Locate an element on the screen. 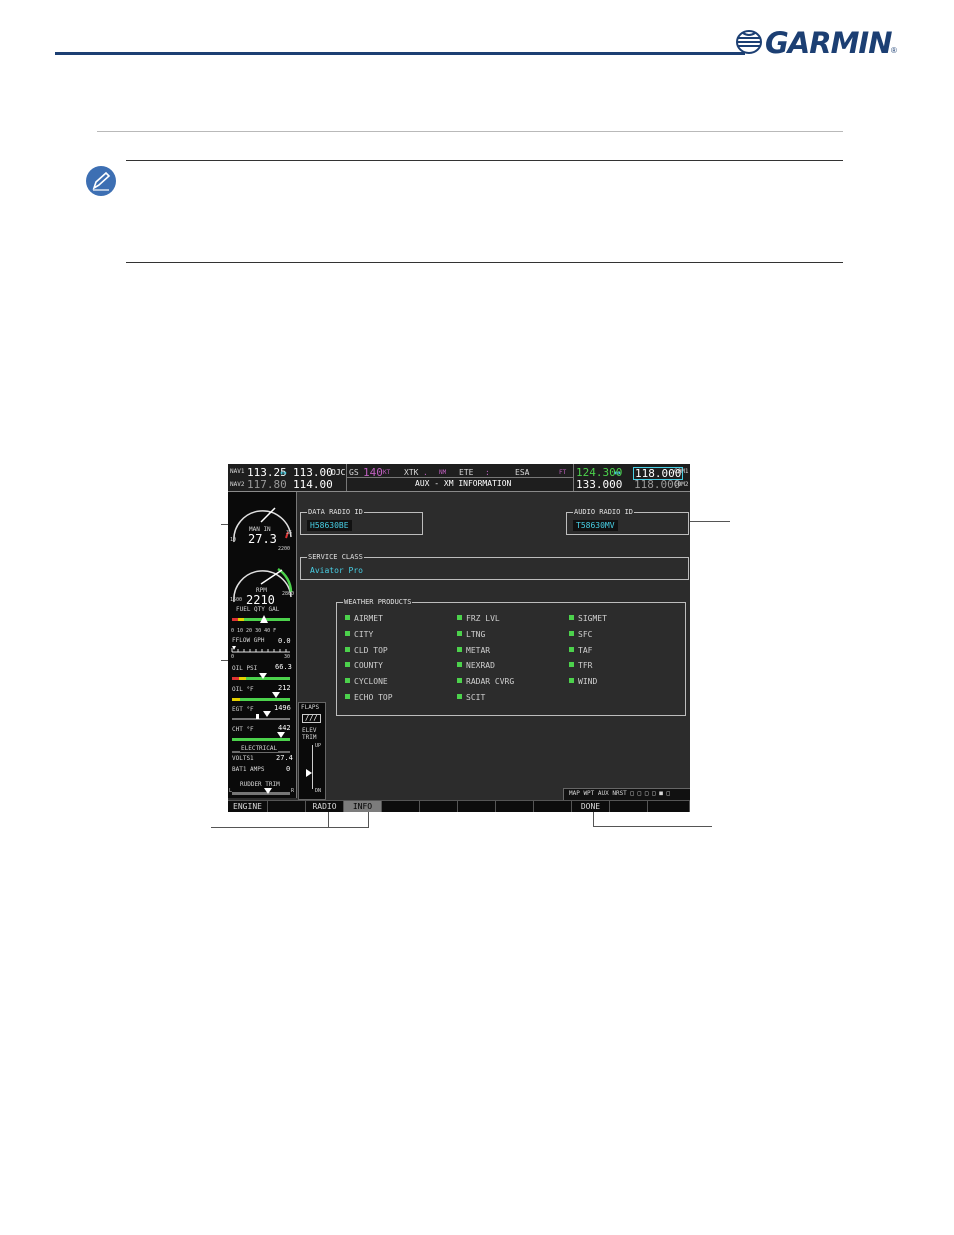  weather-product-item: TFR is located at coordinates (580, 666).